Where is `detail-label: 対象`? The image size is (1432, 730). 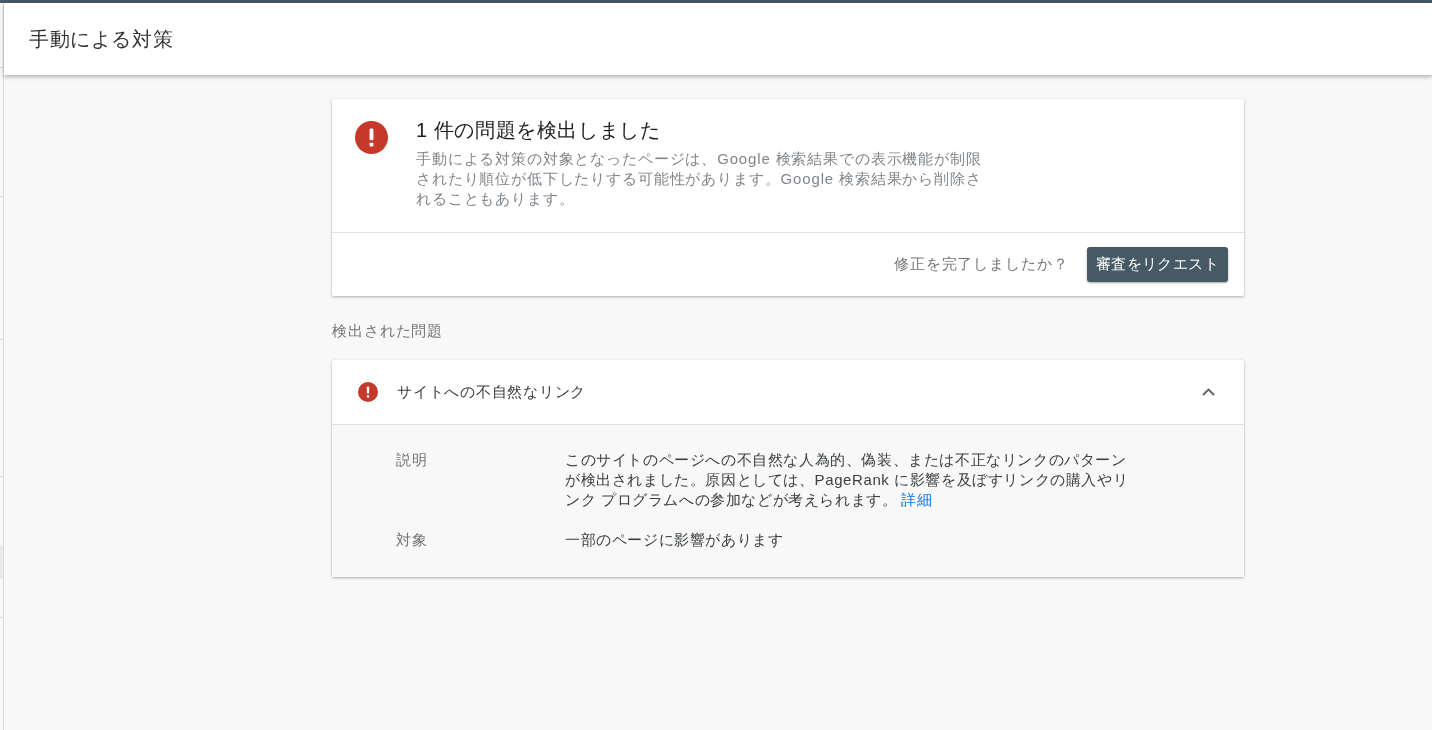
detail-label: 対象 is located at coordinates (412, 540).